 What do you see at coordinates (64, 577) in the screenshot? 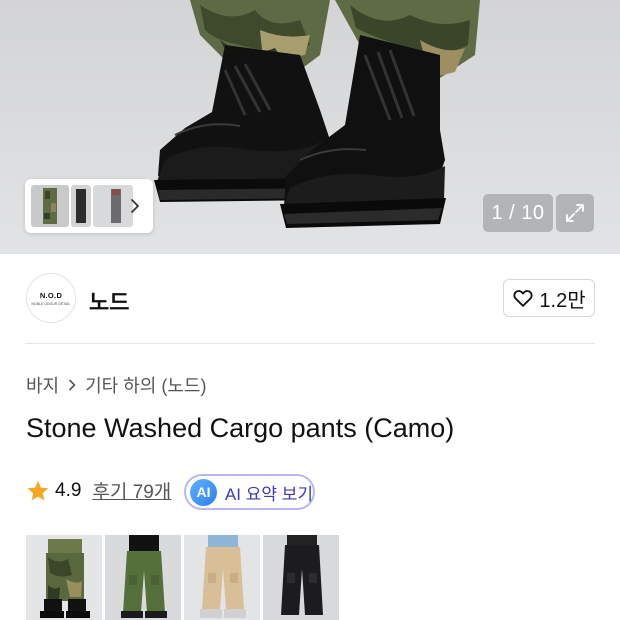
I see `variant-thumb-camo` at bounding box center [64, 577].